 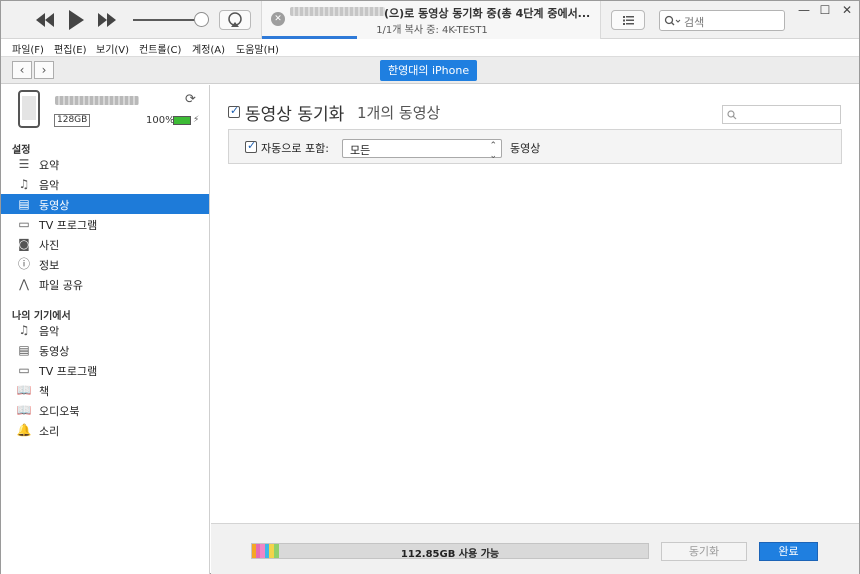 I want to click on menu-bar: 파일(F) 편집(E) 보기(V) 컨트롤(C) 계정(A) 도움말(H), so click(x=430, y=47).